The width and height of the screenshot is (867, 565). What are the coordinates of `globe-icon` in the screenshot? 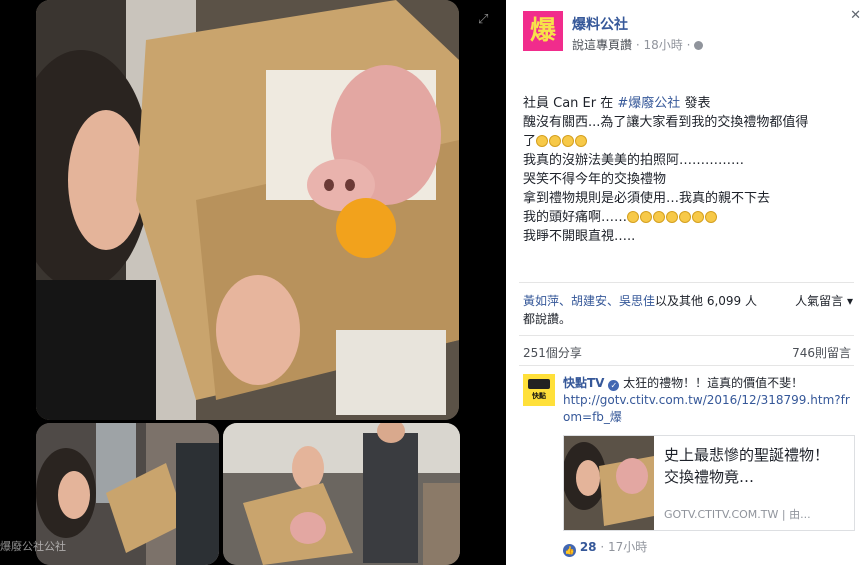 It's located at (699, 45).